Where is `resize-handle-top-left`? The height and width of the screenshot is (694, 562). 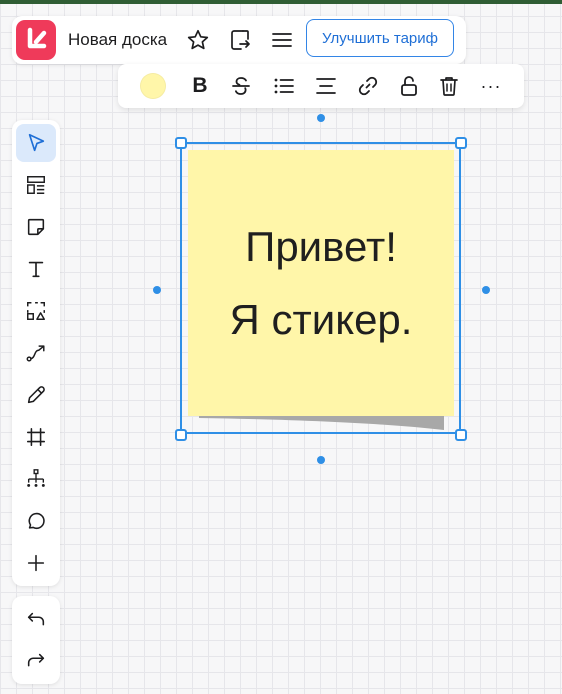 resize-handle-top-left is located at coordinates (181, 143).